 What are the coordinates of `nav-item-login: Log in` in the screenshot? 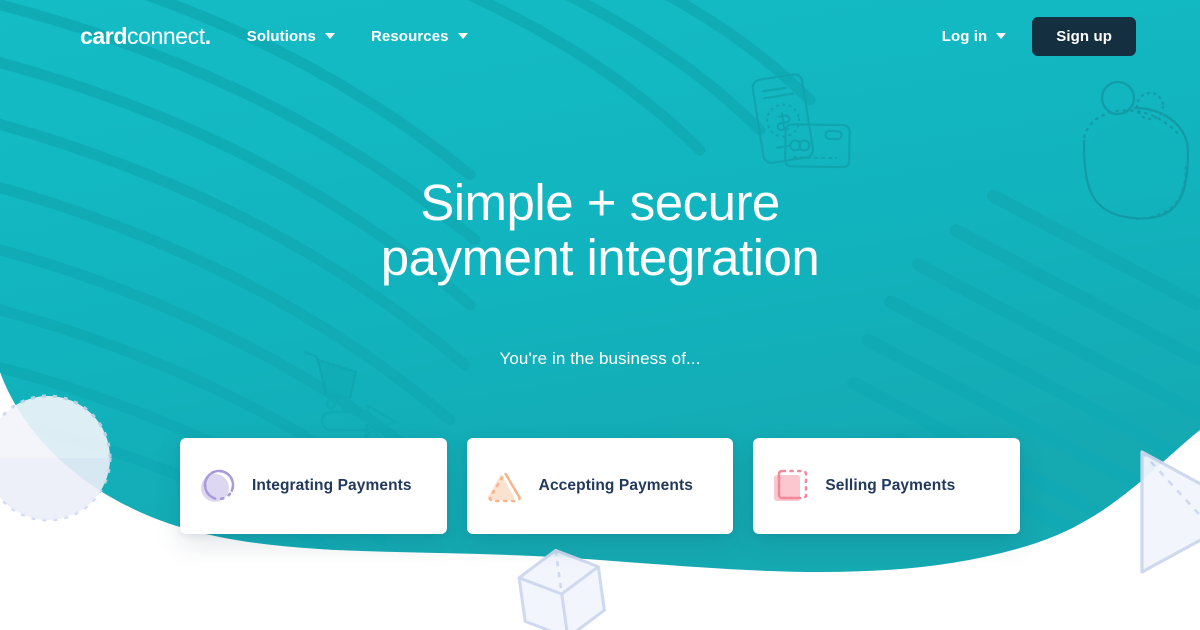 It's located at (974, 36).